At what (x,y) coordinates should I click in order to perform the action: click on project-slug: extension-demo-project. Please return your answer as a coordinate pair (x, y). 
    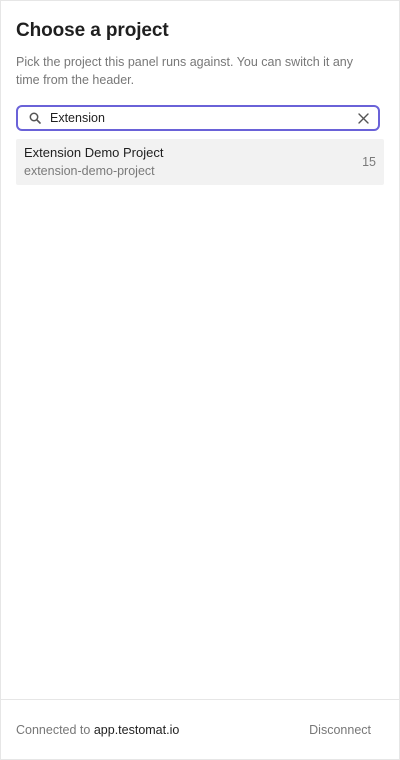
    Looking at the image, I should click on (89, 171).